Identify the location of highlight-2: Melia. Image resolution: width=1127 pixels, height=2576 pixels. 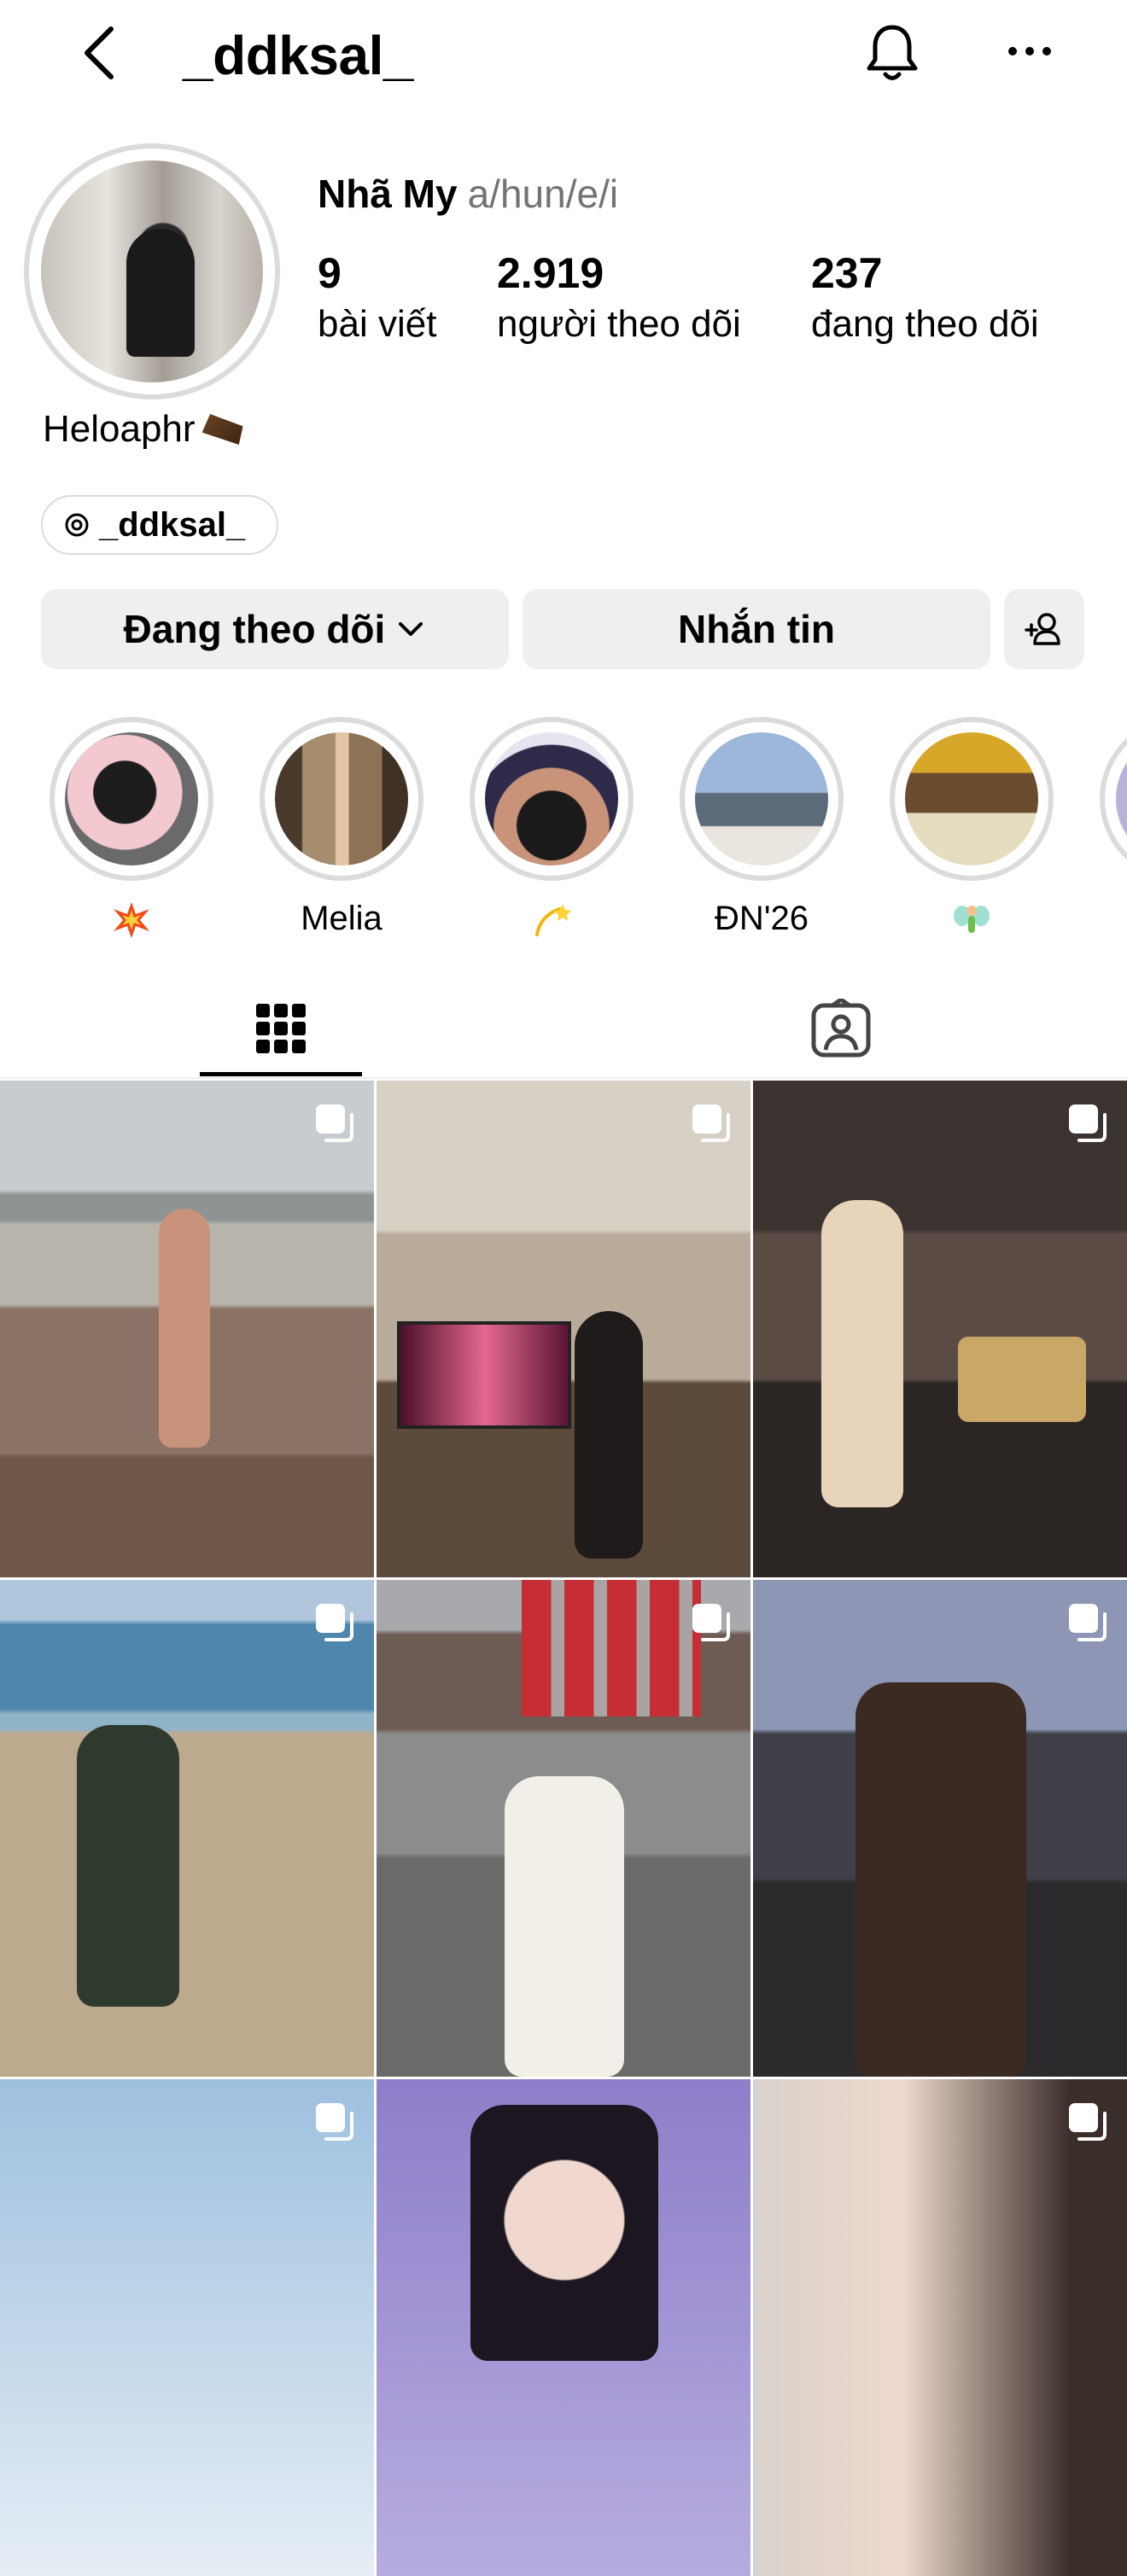
(341, 829).